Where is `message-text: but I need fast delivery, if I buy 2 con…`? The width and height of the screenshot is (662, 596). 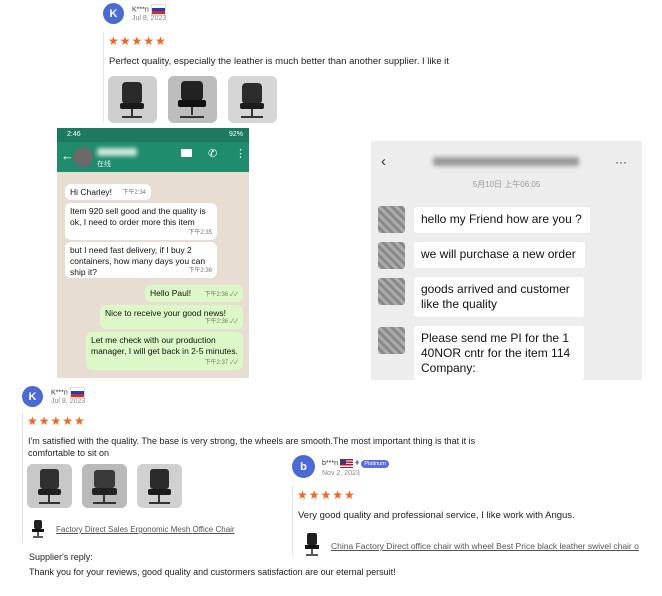 message-text: but I need fast delivery, if I buy 2 con… is located at coordinates (138, 261).